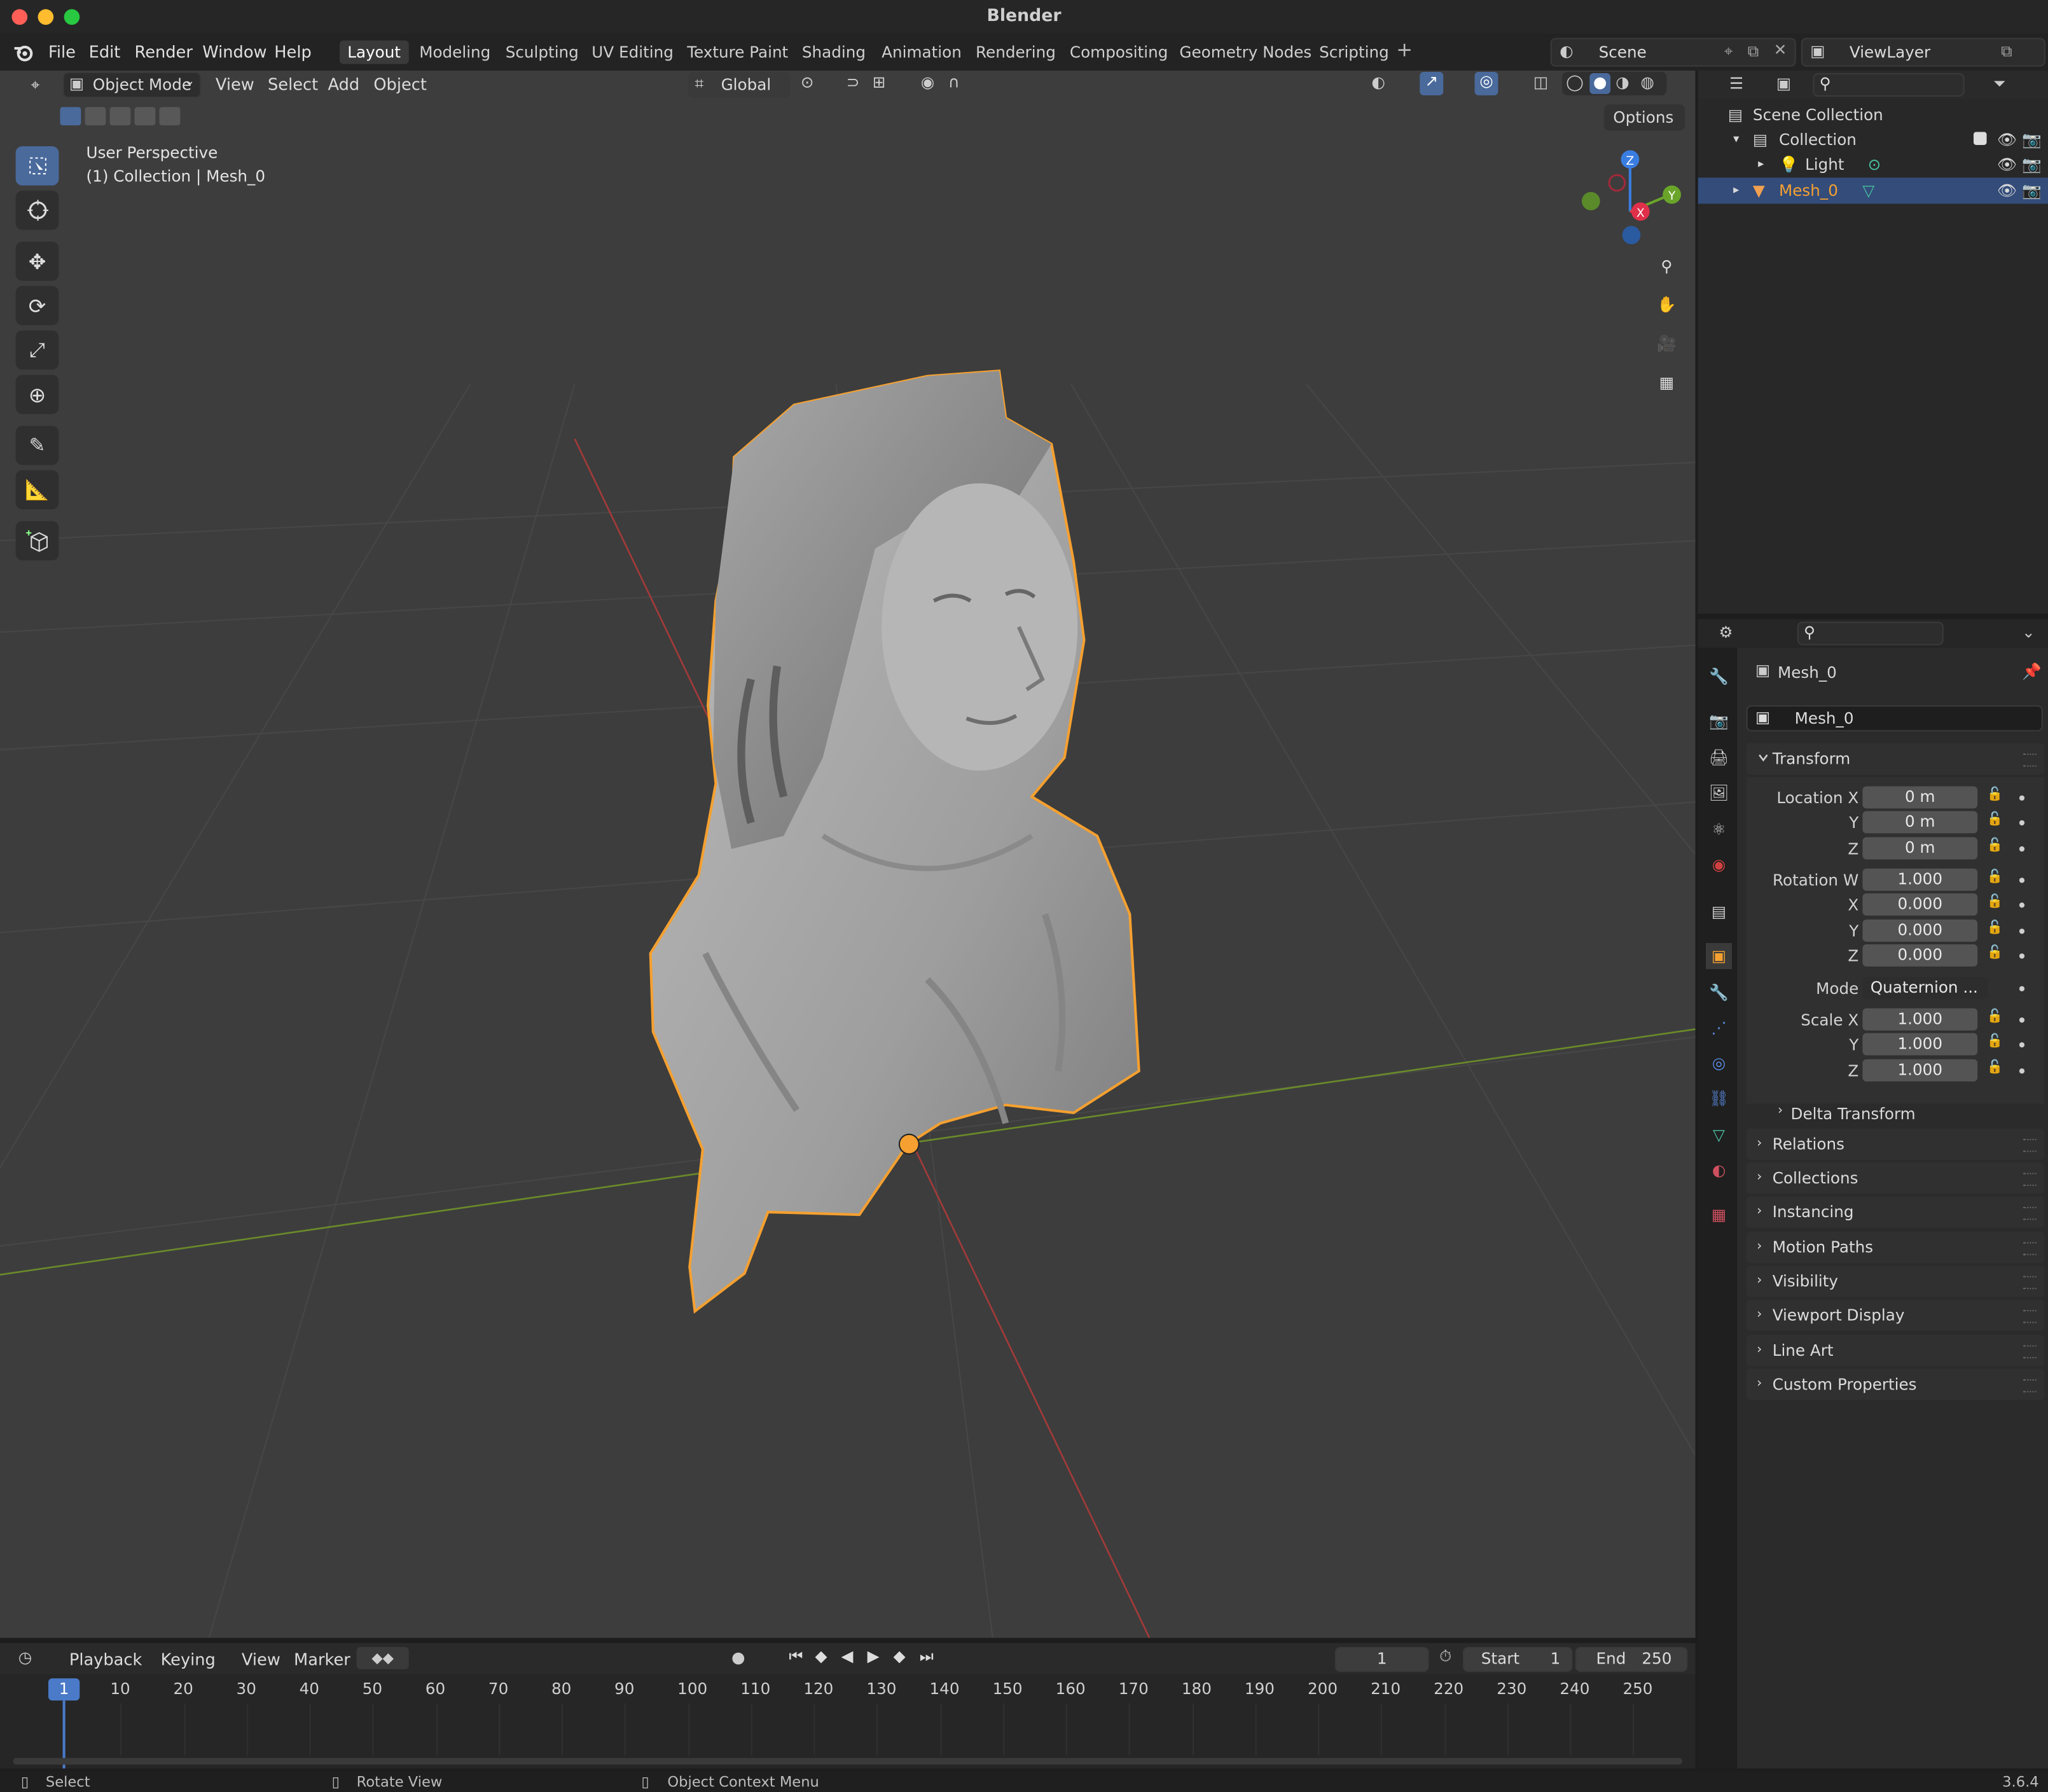 Image resolution: width=2048 pixels, height=1792 pixels. Describe the element at coordinates (2028, 632) in the screenshot. I see `chevron-down-icon: ⌄` at that location.